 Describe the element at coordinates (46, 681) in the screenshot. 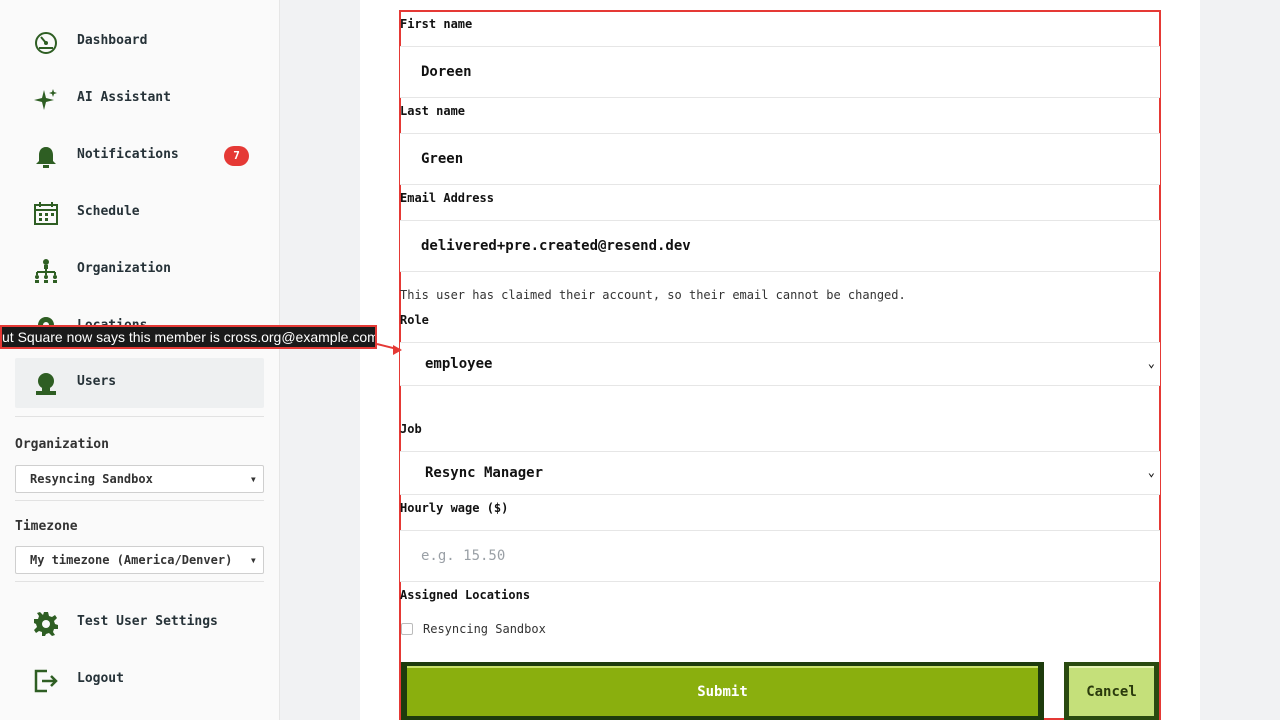

I see `logout-icon` at that location.